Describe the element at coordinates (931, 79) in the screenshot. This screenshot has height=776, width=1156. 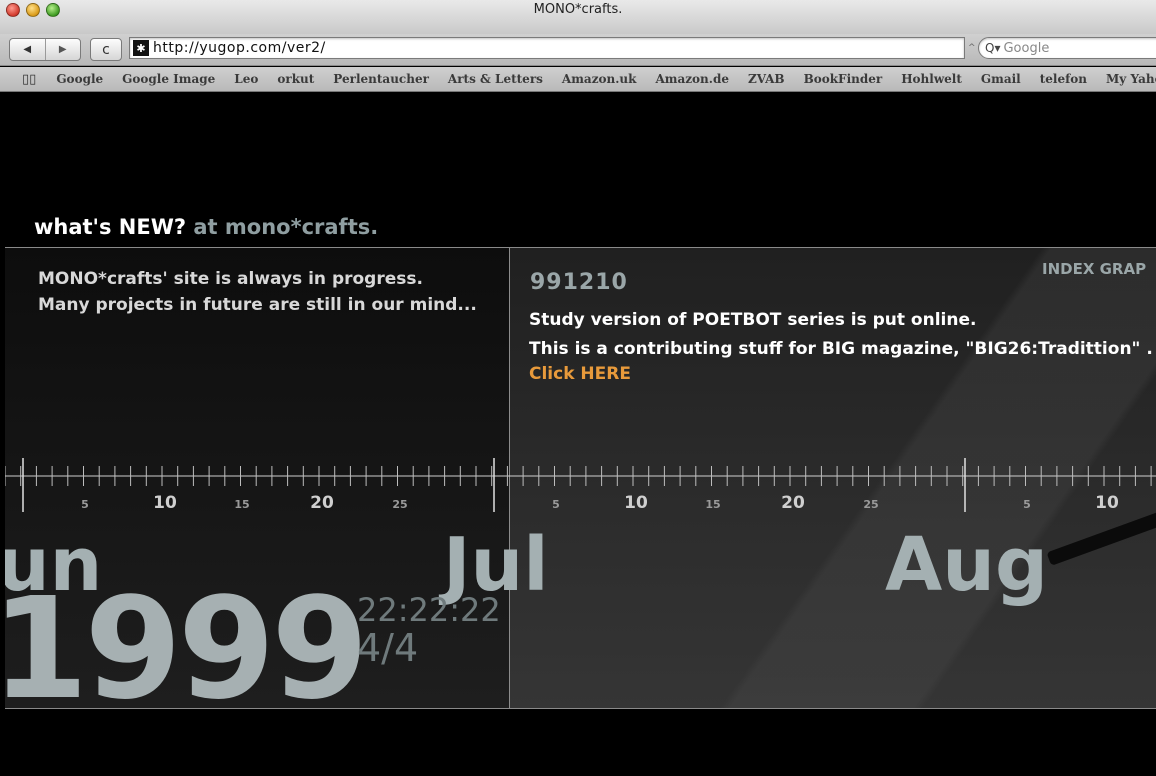
I see `bookmark-item: Hohlwelt` at that location.